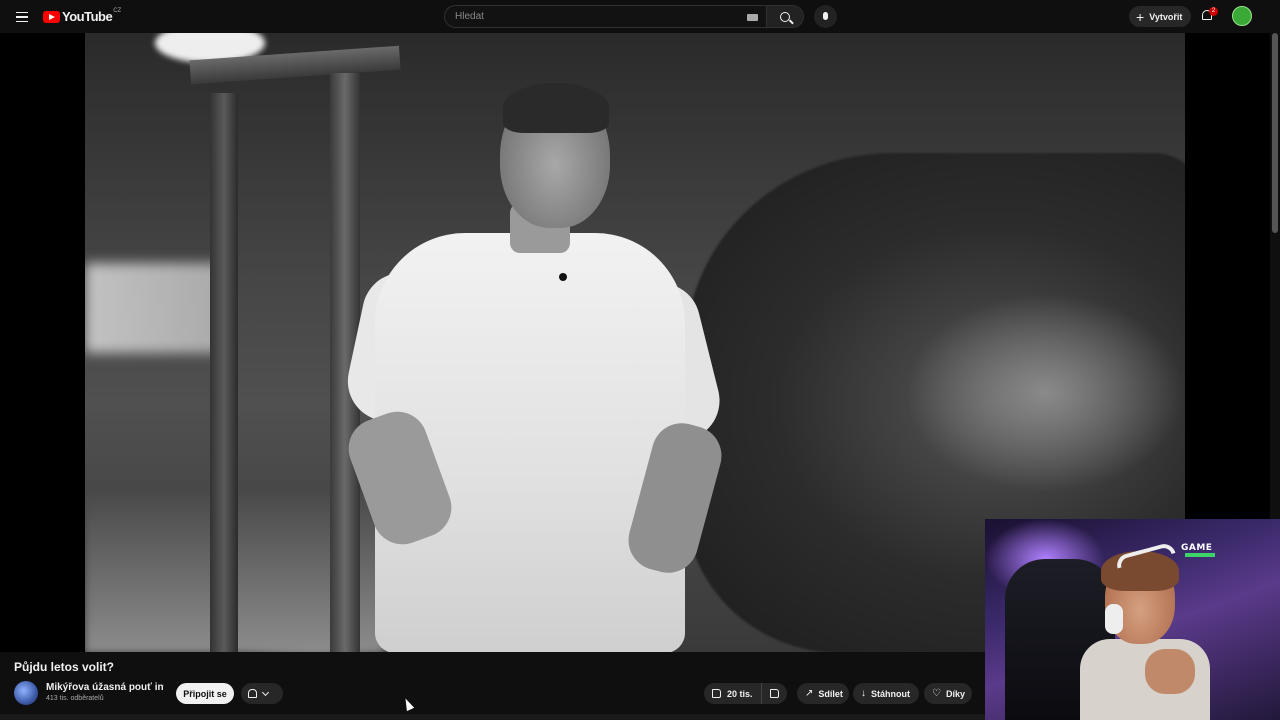  I want to click on dislike-button, so click(774, 693).